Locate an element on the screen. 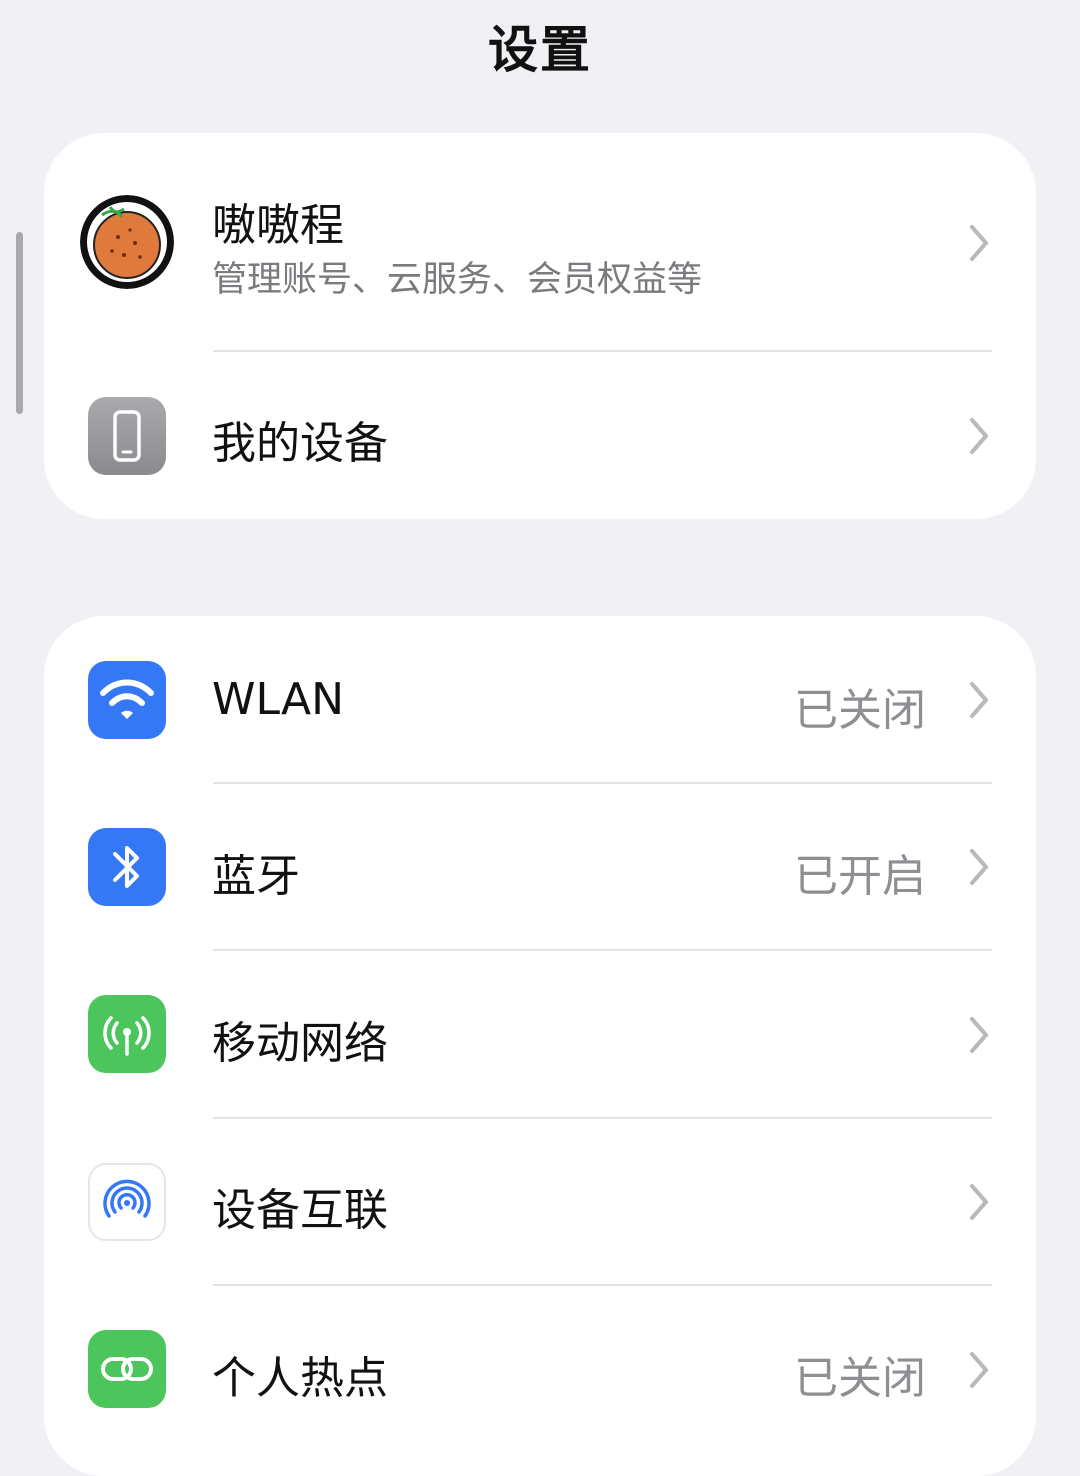 The width and height of the screenshot is (1080, 1476). my-device-row: 我的设备 is located at coordinates (540, 435).